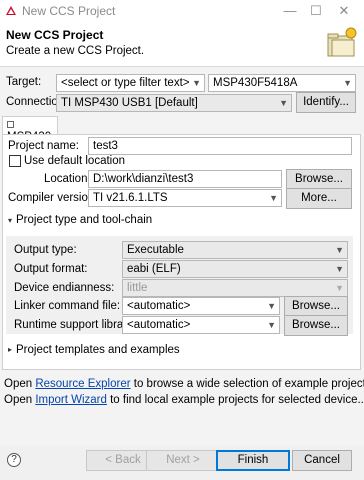  Describe the element at coordinates (24, 82) in the screenshot. I see `target-label: Target:` at that location.